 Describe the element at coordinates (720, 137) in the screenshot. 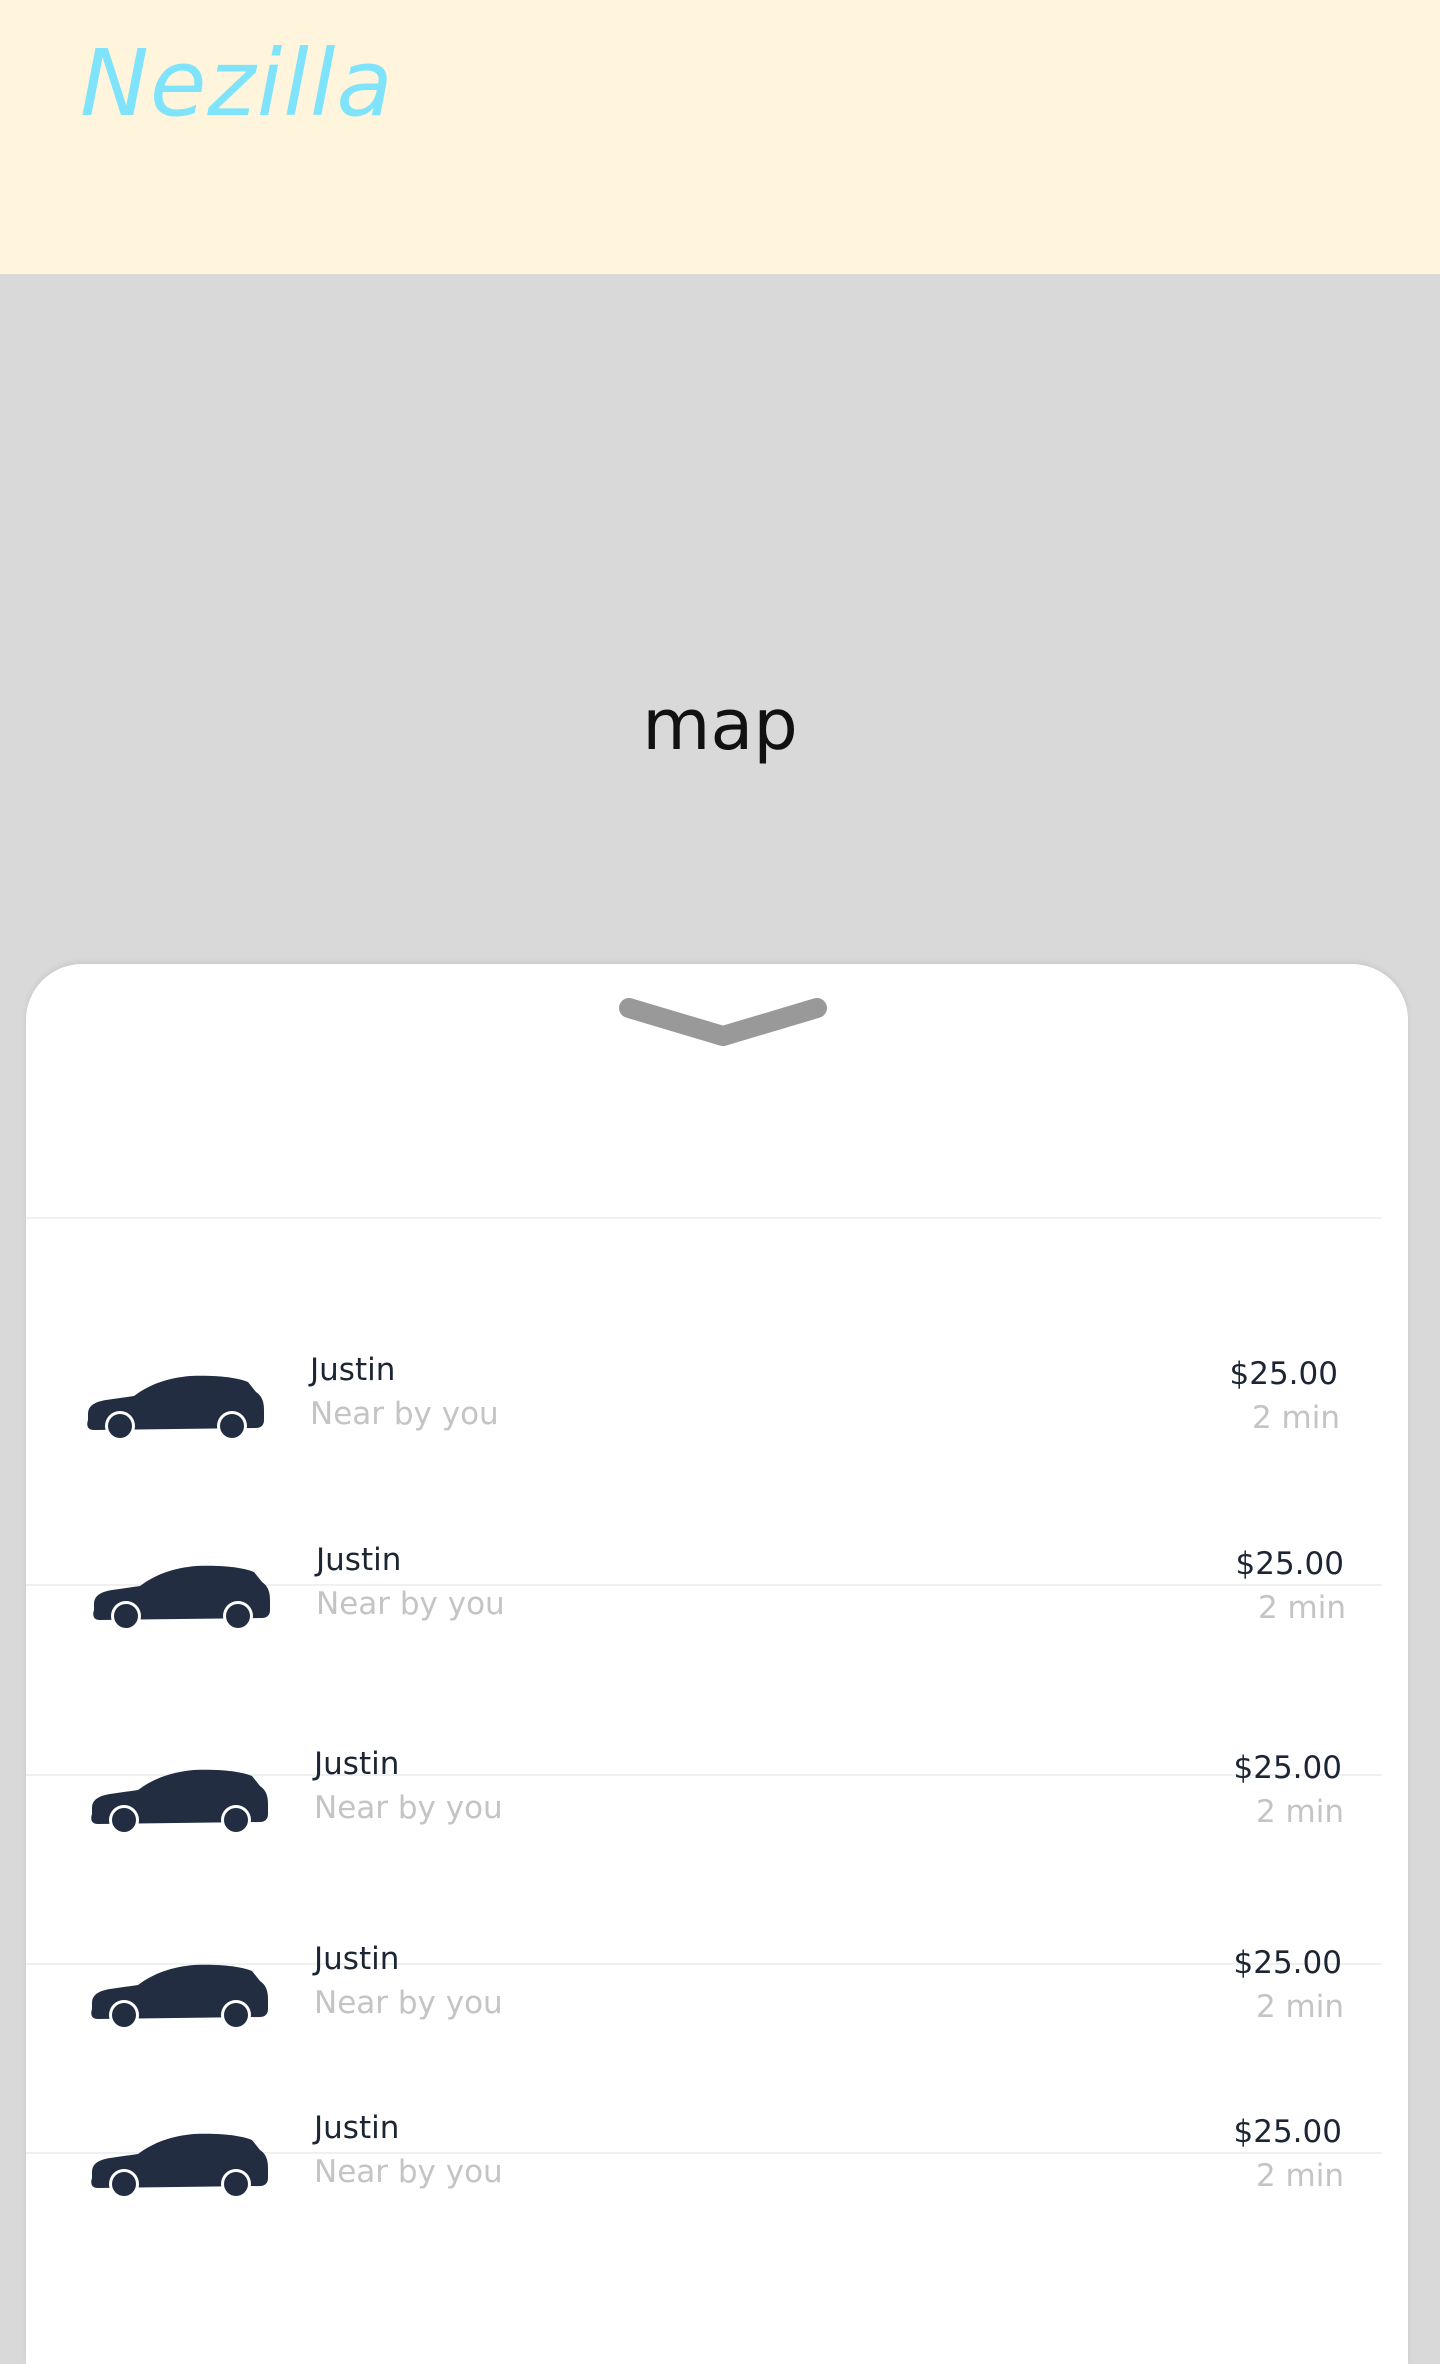

I see `app-header: Nezilla` at that location.